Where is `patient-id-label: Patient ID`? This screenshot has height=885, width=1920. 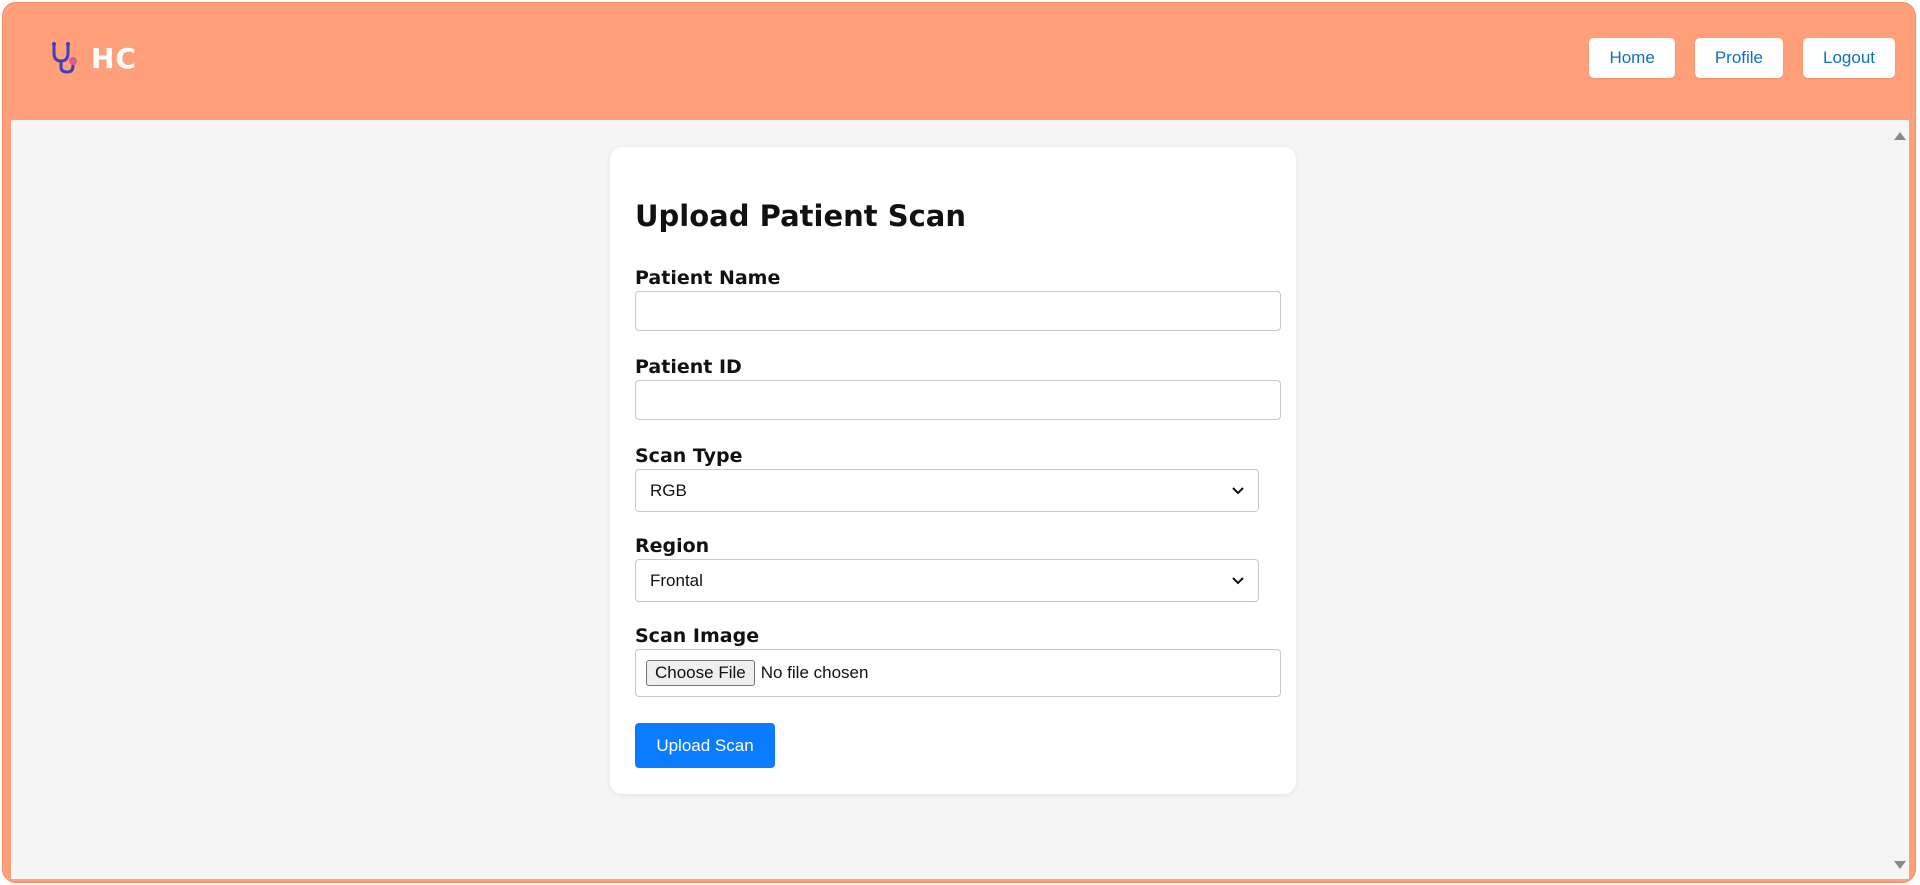
patient-id-label: Patient ID is located at coordinates (688, 367).